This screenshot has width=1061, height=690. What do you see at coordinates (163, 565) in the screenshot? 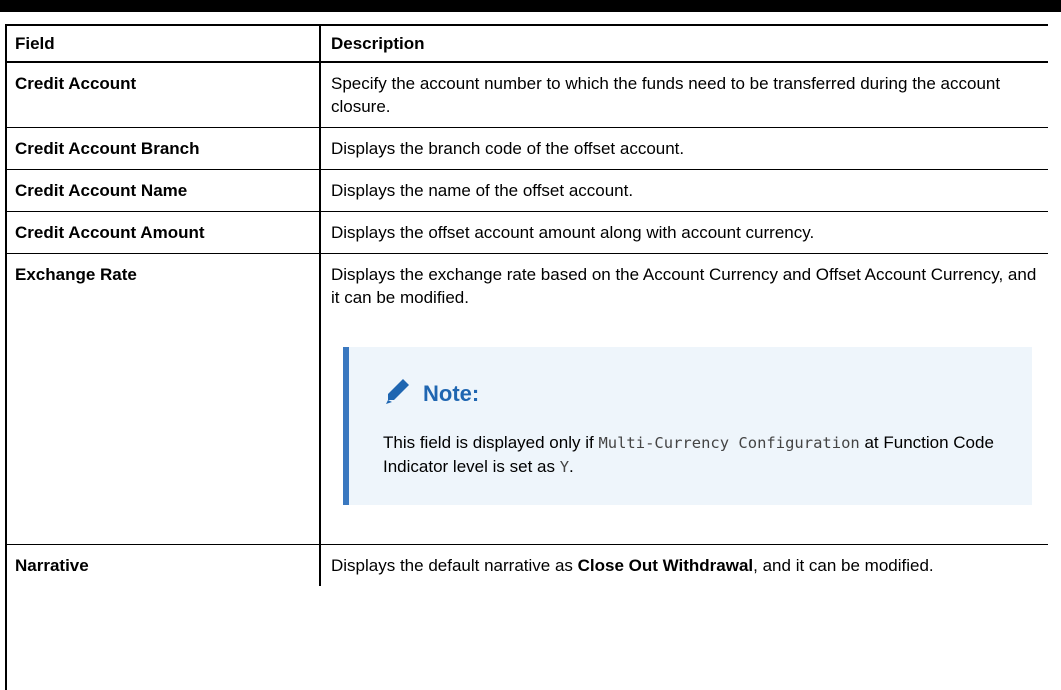
I see `field-name: Narrative` at bounding box center [163, 565].